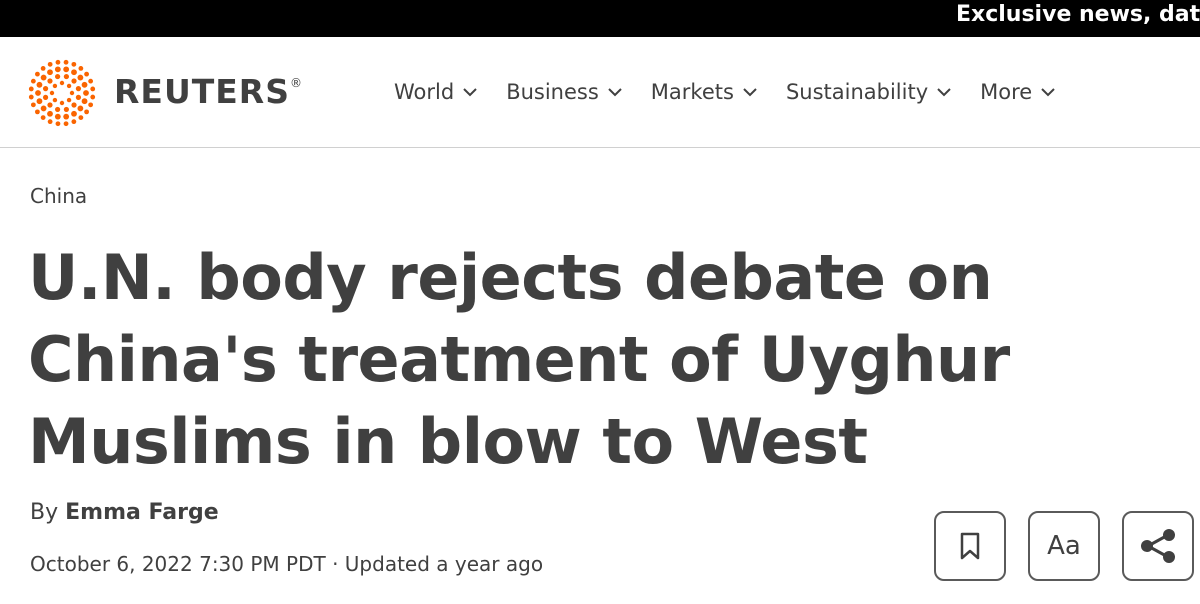 This screenshot has width=1200, height=604. What do you see at coordinates (692, 92) in the screenshot?
I see `nav-label: Markets` at bounding box center [692, 92].